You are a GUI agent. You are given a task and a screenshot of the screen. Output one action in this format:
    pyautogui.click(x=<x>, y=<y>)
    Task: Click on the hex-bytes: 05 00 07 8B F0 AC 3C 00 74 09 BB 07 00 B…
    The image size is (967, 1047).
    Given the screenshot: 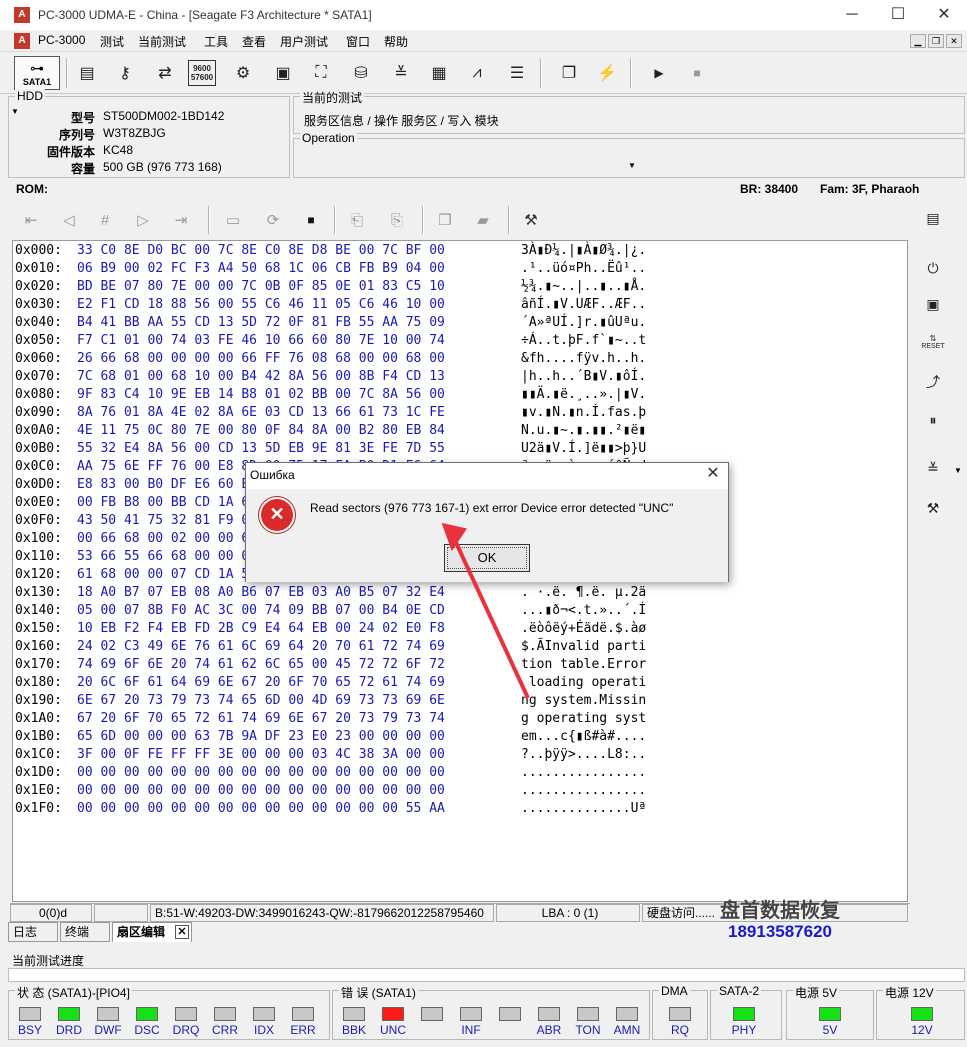 What is the action you would take?
    pyautogui.click(x=261, y=610)
    